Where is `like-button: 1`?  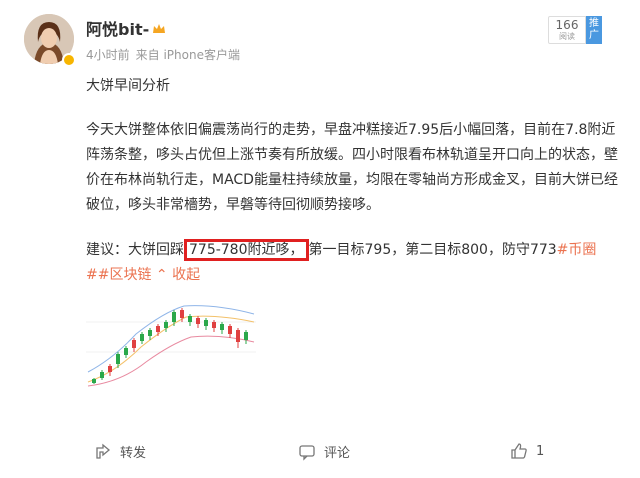 like-button: 1 is located at coordinates (527, 451).